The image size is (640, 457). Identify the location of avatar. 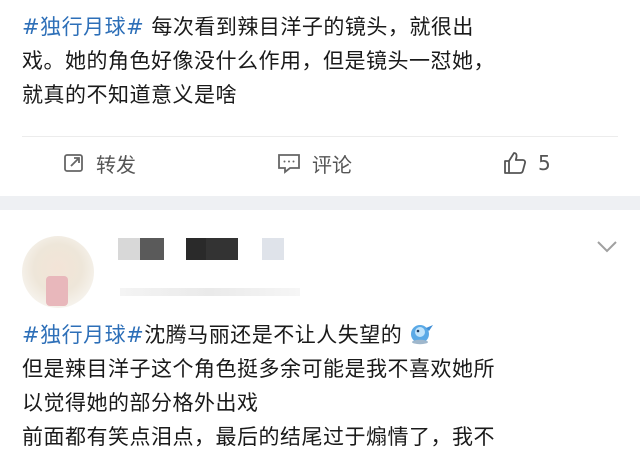
(58, 272).